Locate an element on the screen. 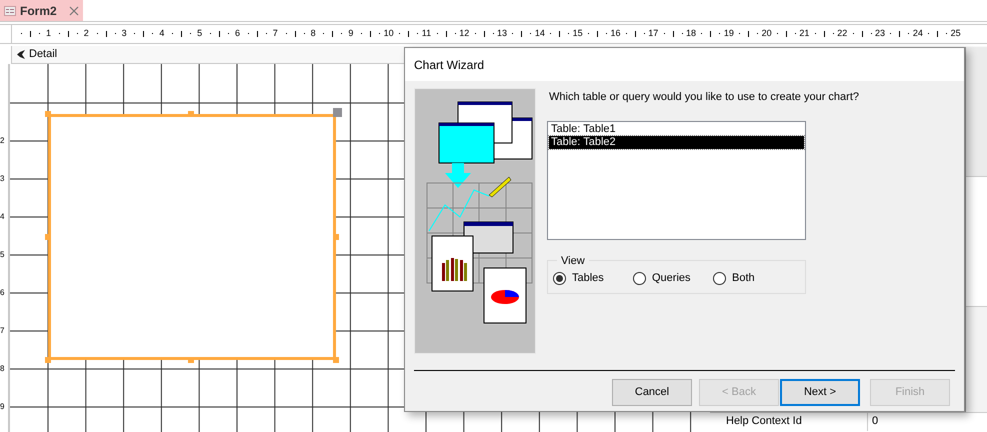  ruler-number: 18 is located at coordinates (691, 33).